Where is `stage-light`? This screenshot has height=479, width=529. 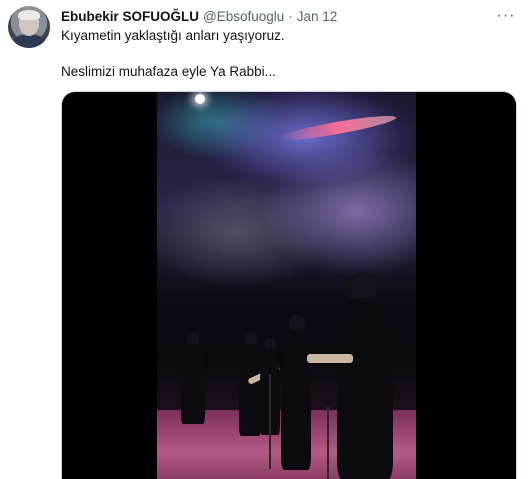
stage-light is located at coordinates (200, 99).